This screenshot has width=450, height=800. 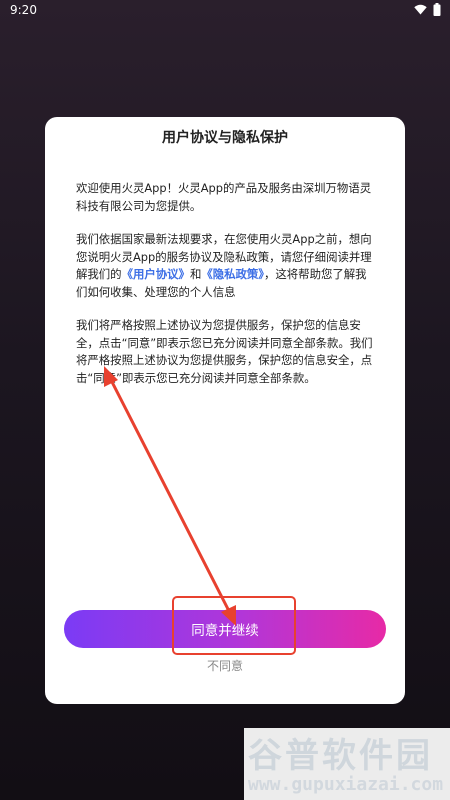 What do you see at coordinates (340, 756) in the screenshot?
I see `watermark-logo: 谷普软件园` at bounding box center [340, 756].